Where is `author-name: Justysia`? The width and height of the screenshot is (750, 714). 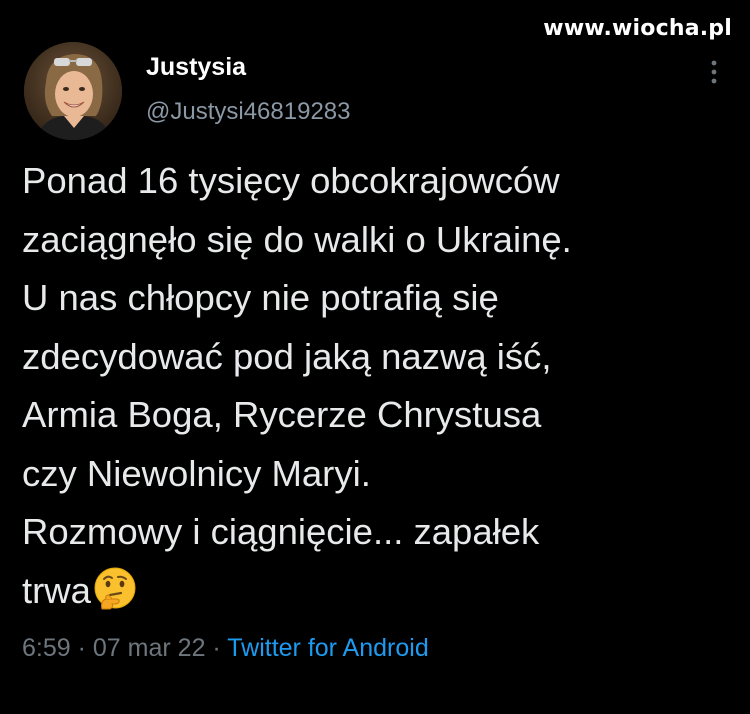 author-name: Justysia is located at coordinates (196, 67).